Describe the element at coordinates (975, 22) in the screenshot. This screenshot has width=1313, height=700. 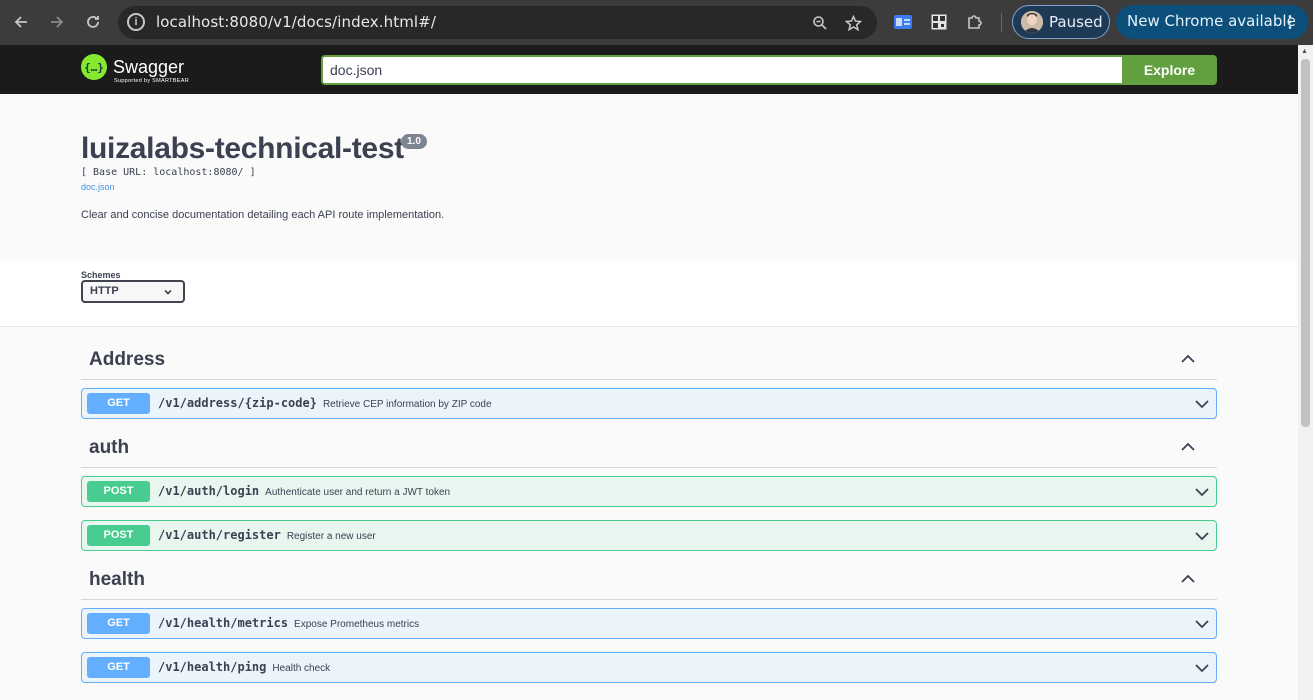
I see `extensions-puzzle-icon` at that location.